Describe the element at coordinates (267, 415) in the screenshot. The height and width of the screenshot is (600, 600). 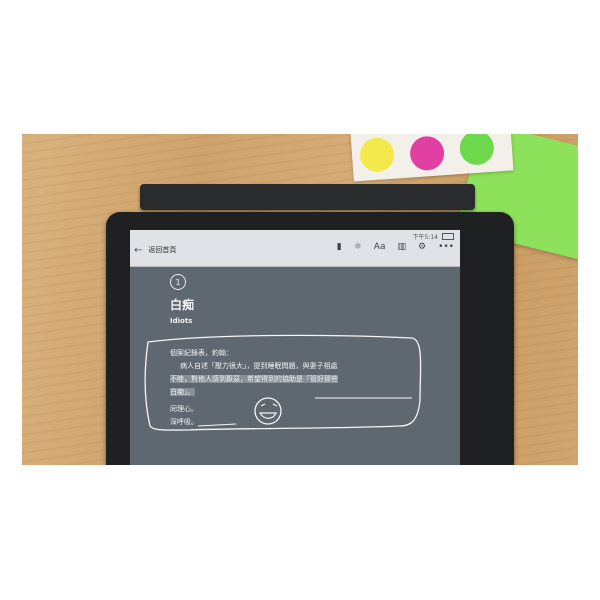
I see `smiley-mouth` at that location.